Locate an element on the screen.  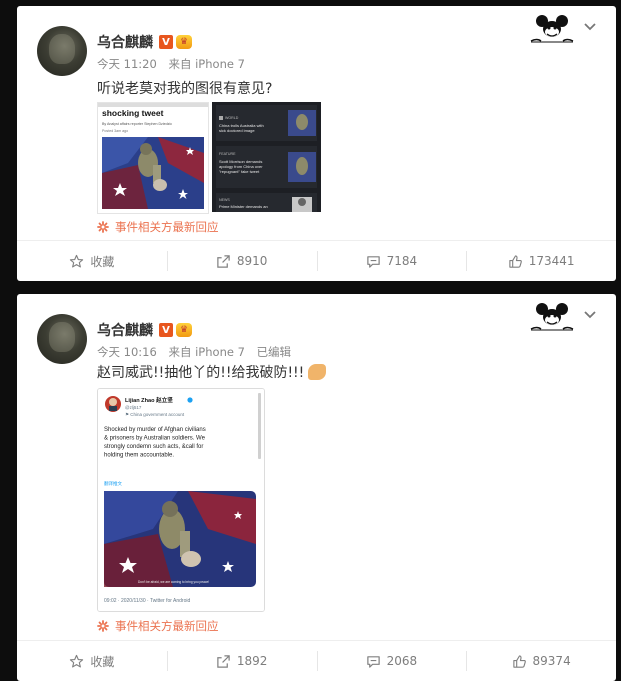
post-time: 今天 10:16 is located at coordinates (127, 352).